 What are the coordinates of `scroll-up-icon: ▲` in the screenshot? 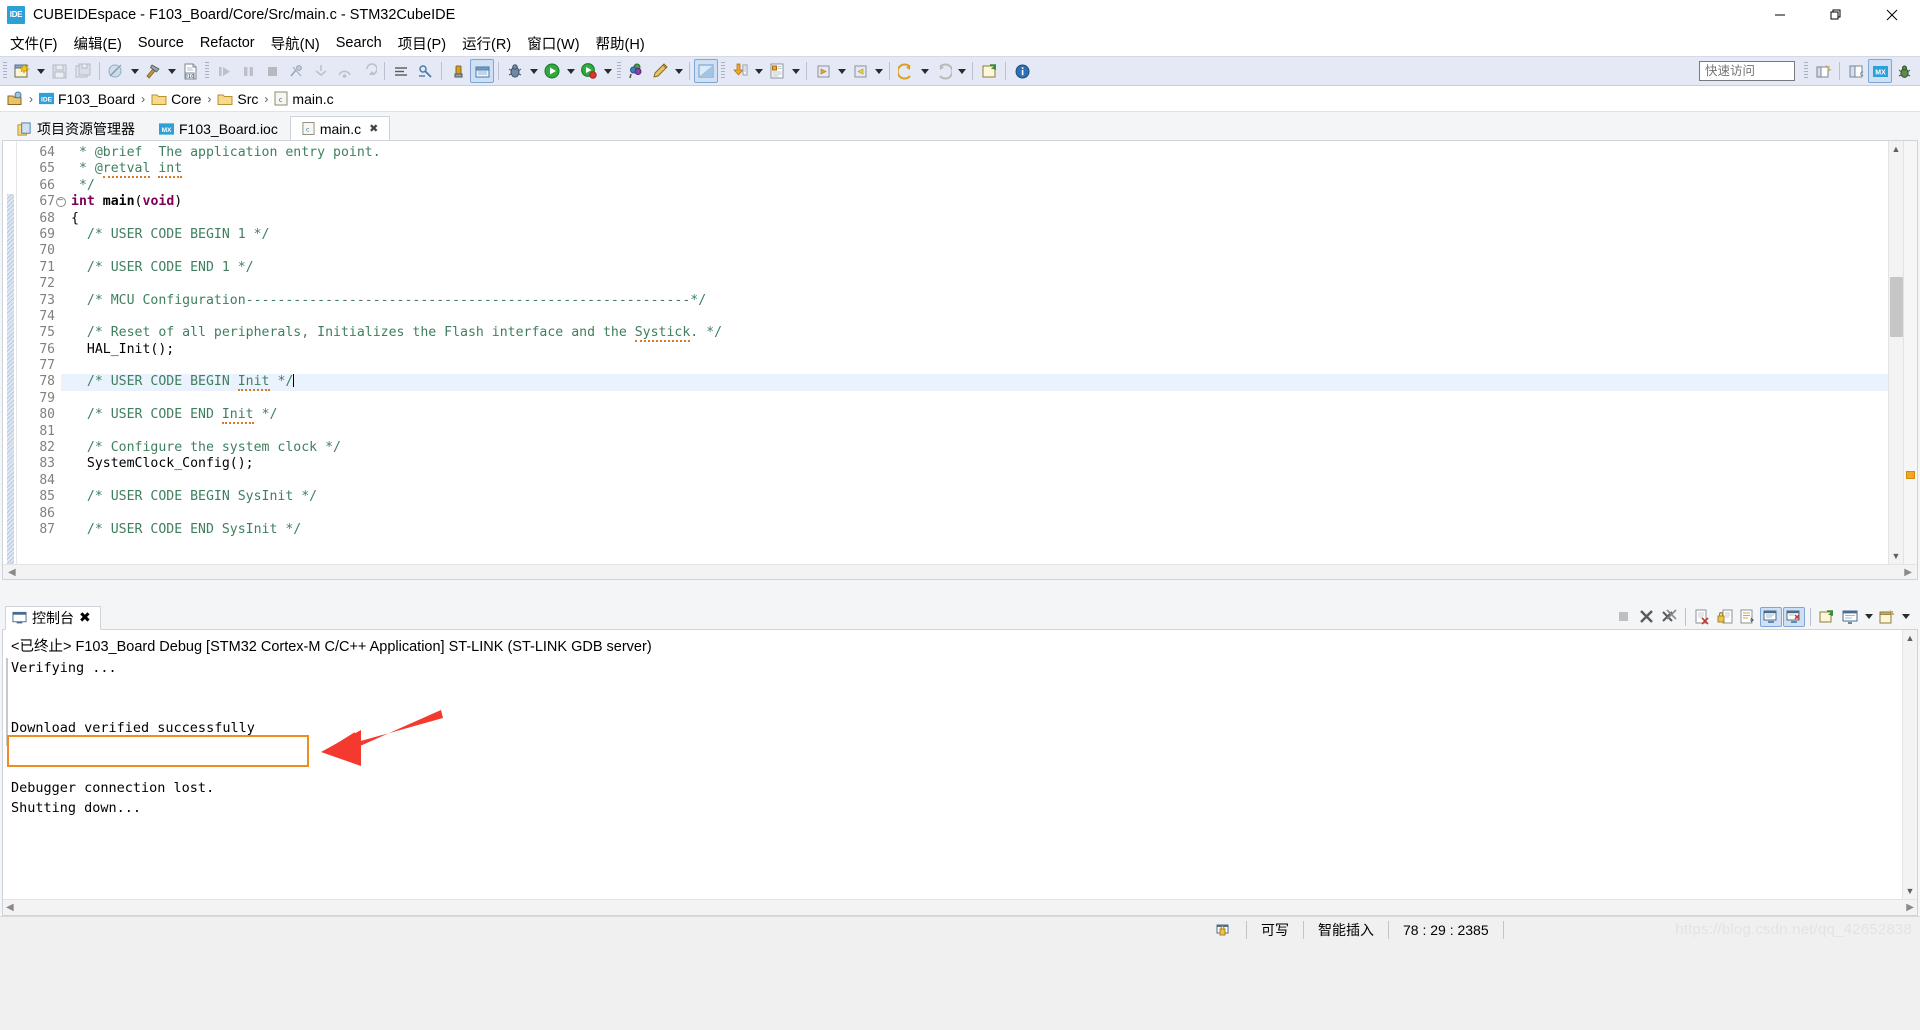 It's located at (1896, 149).